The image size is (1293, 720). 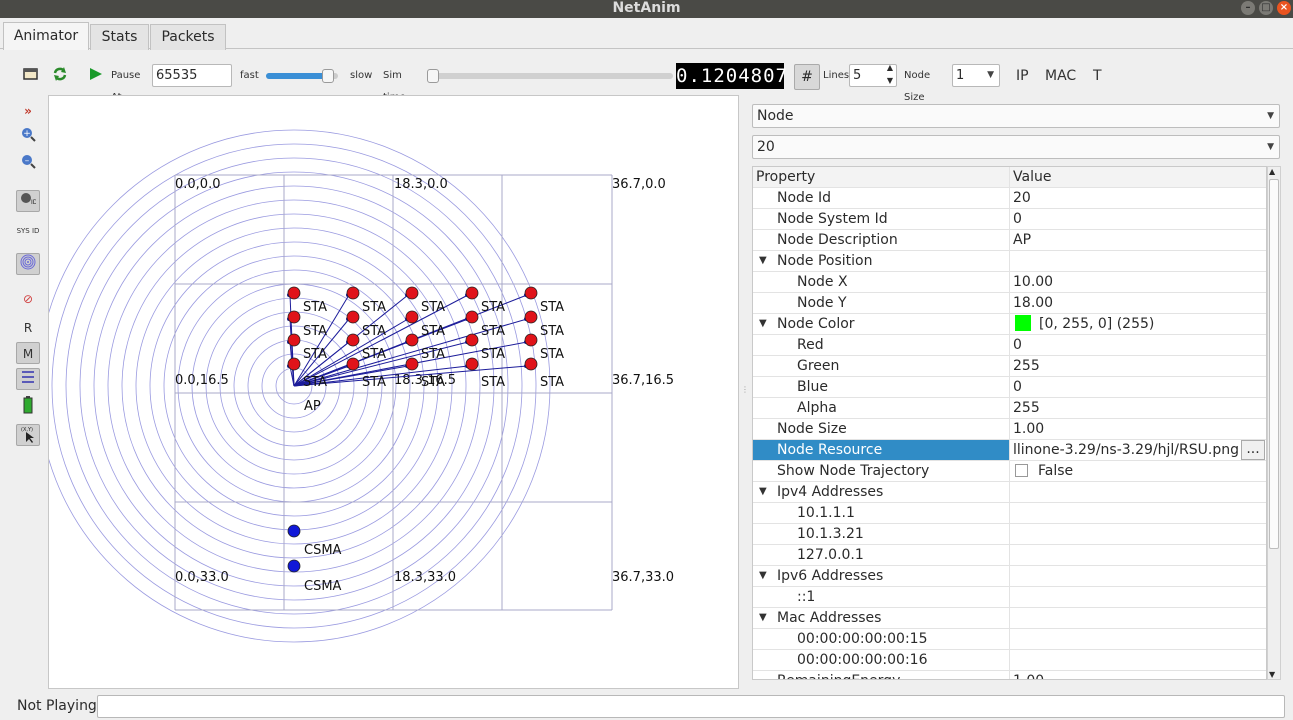 What do you see at coordinates (1009, 639) in the screenshot?
I see `property-row: 00:00:00:00:00:15` at bounding box center [1009, 639].